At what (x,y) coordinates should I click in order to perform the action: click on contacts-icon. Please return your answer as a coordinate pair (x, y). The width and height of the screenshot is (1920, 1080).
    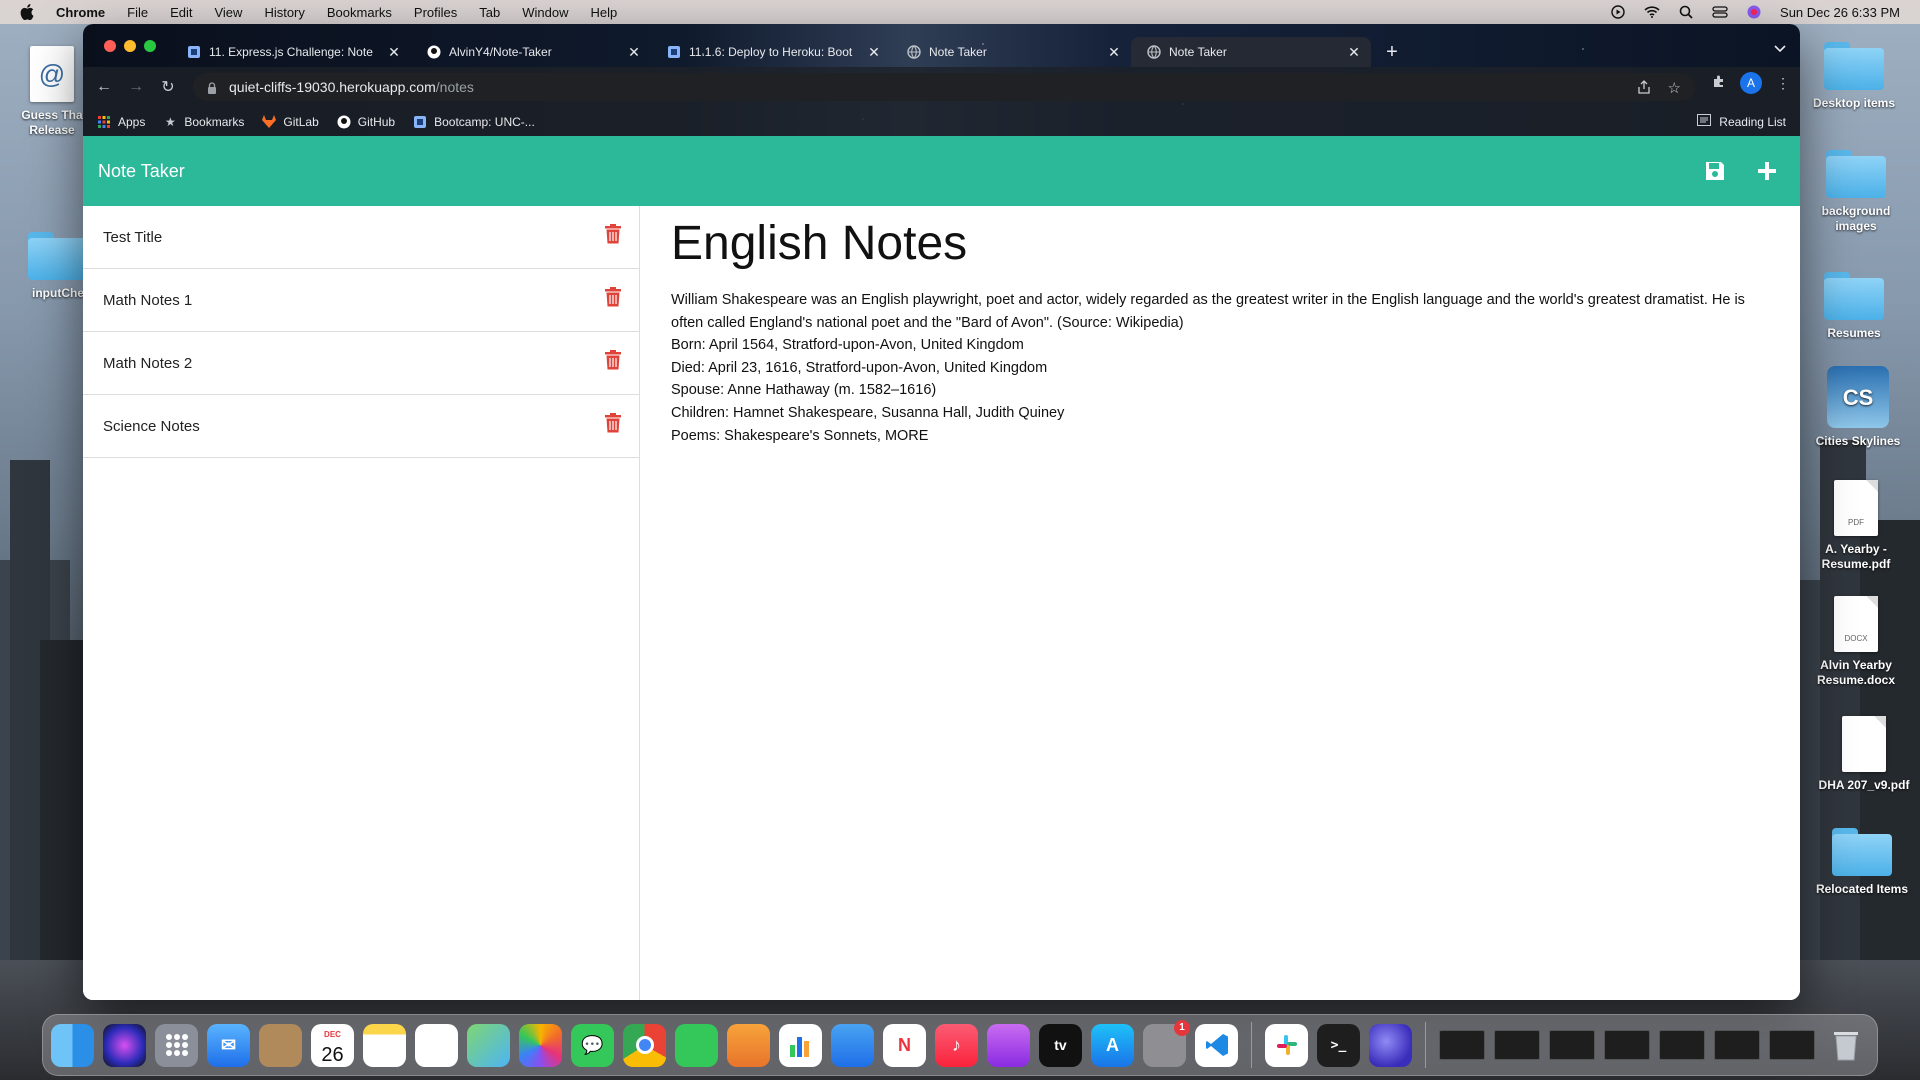
    Looking at the image, I should click on (280, 1045).